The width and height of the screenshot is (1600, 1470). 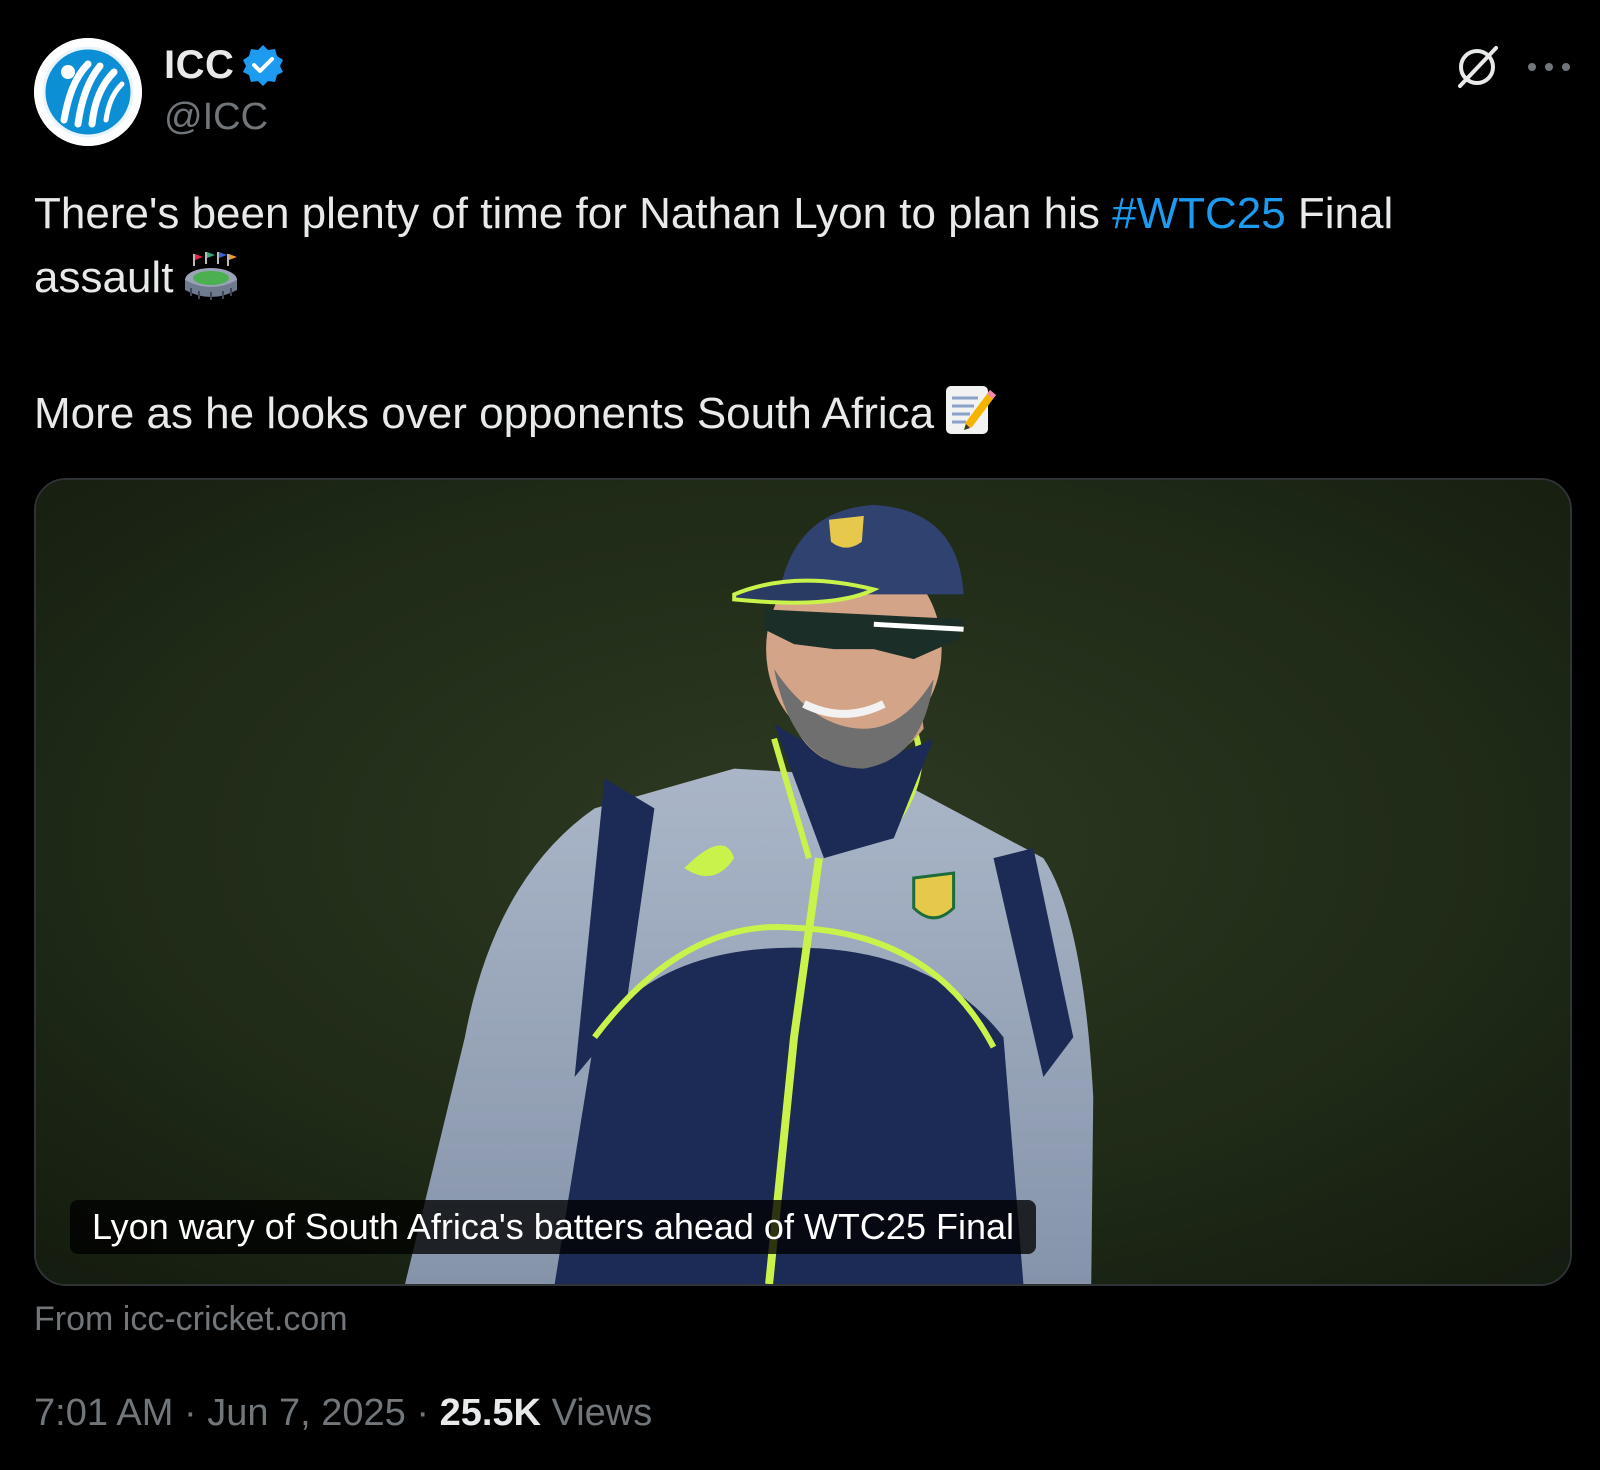 I want to click on memo-emoji-icon, so click(x=970, y=418).